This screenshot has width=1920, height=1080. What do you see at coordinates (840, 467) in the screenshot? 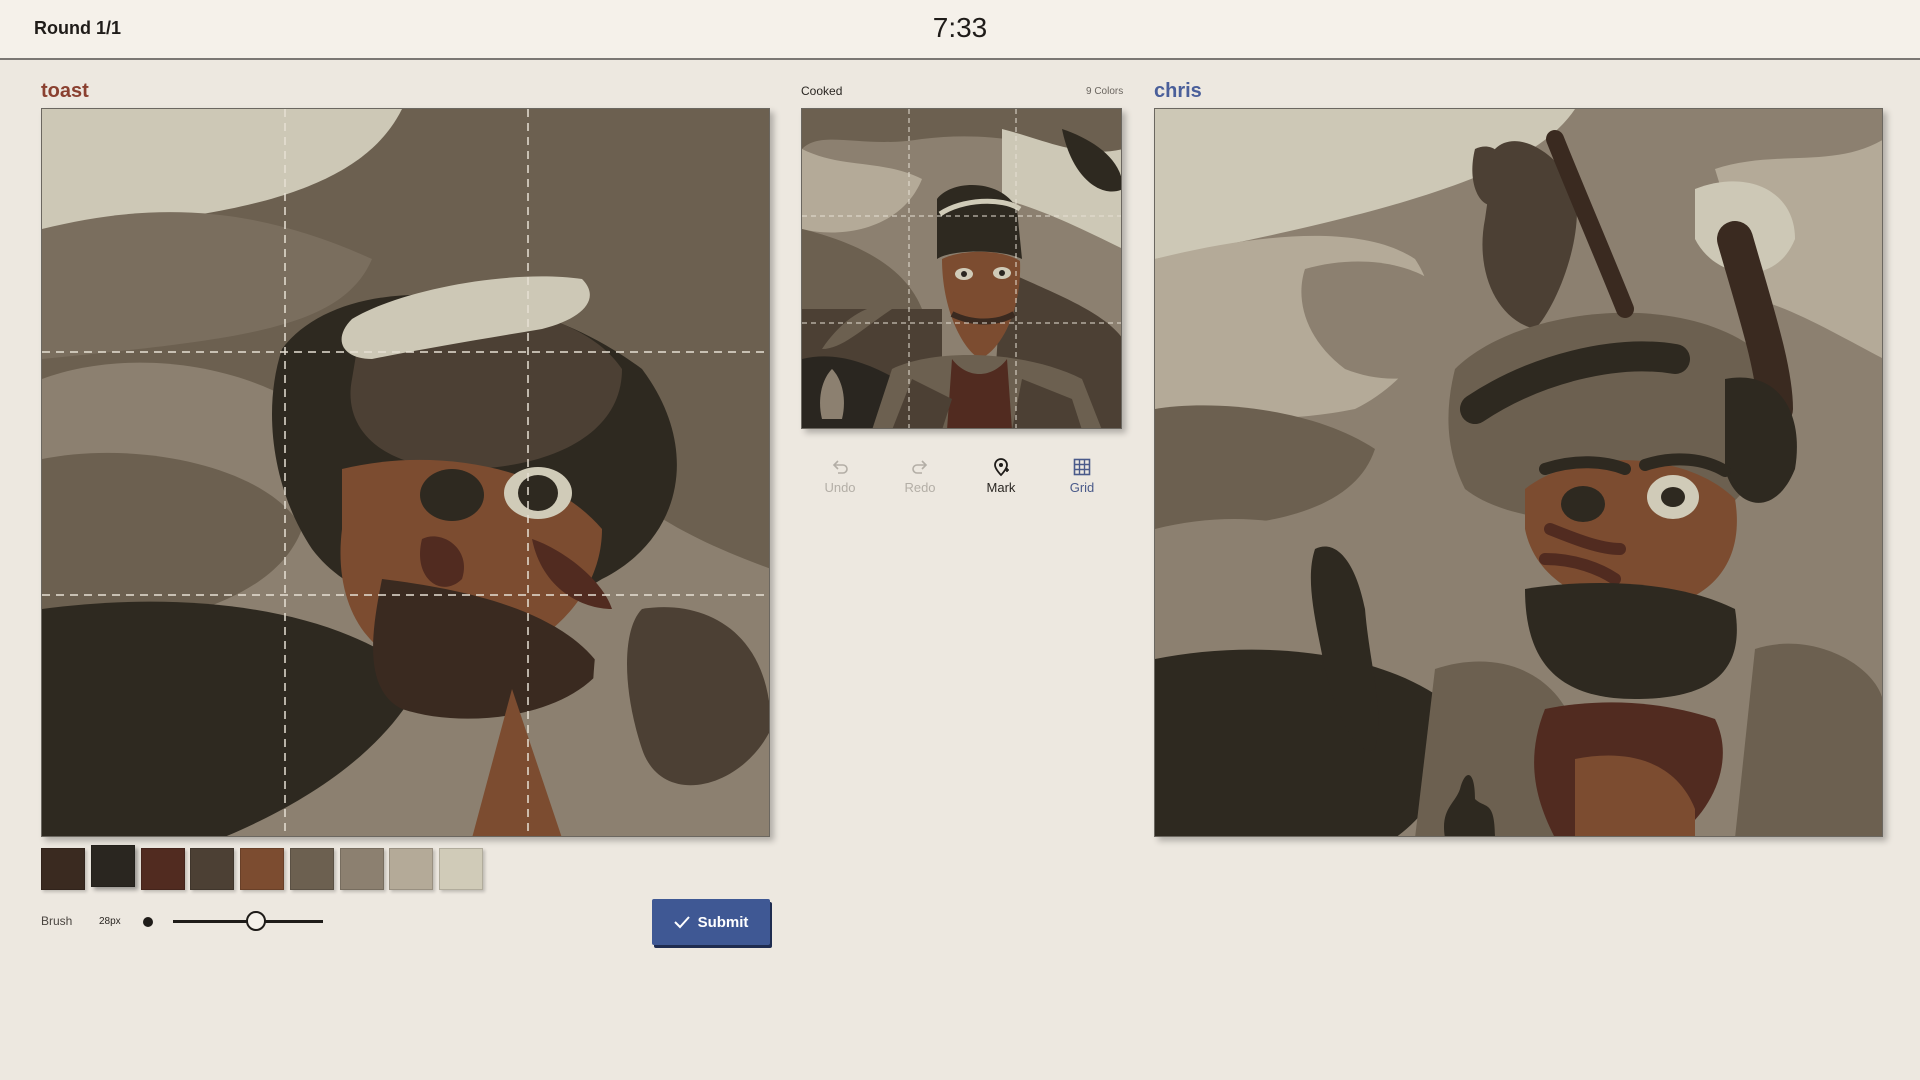
I see `undo-icon` at bounding box center [840, 467].